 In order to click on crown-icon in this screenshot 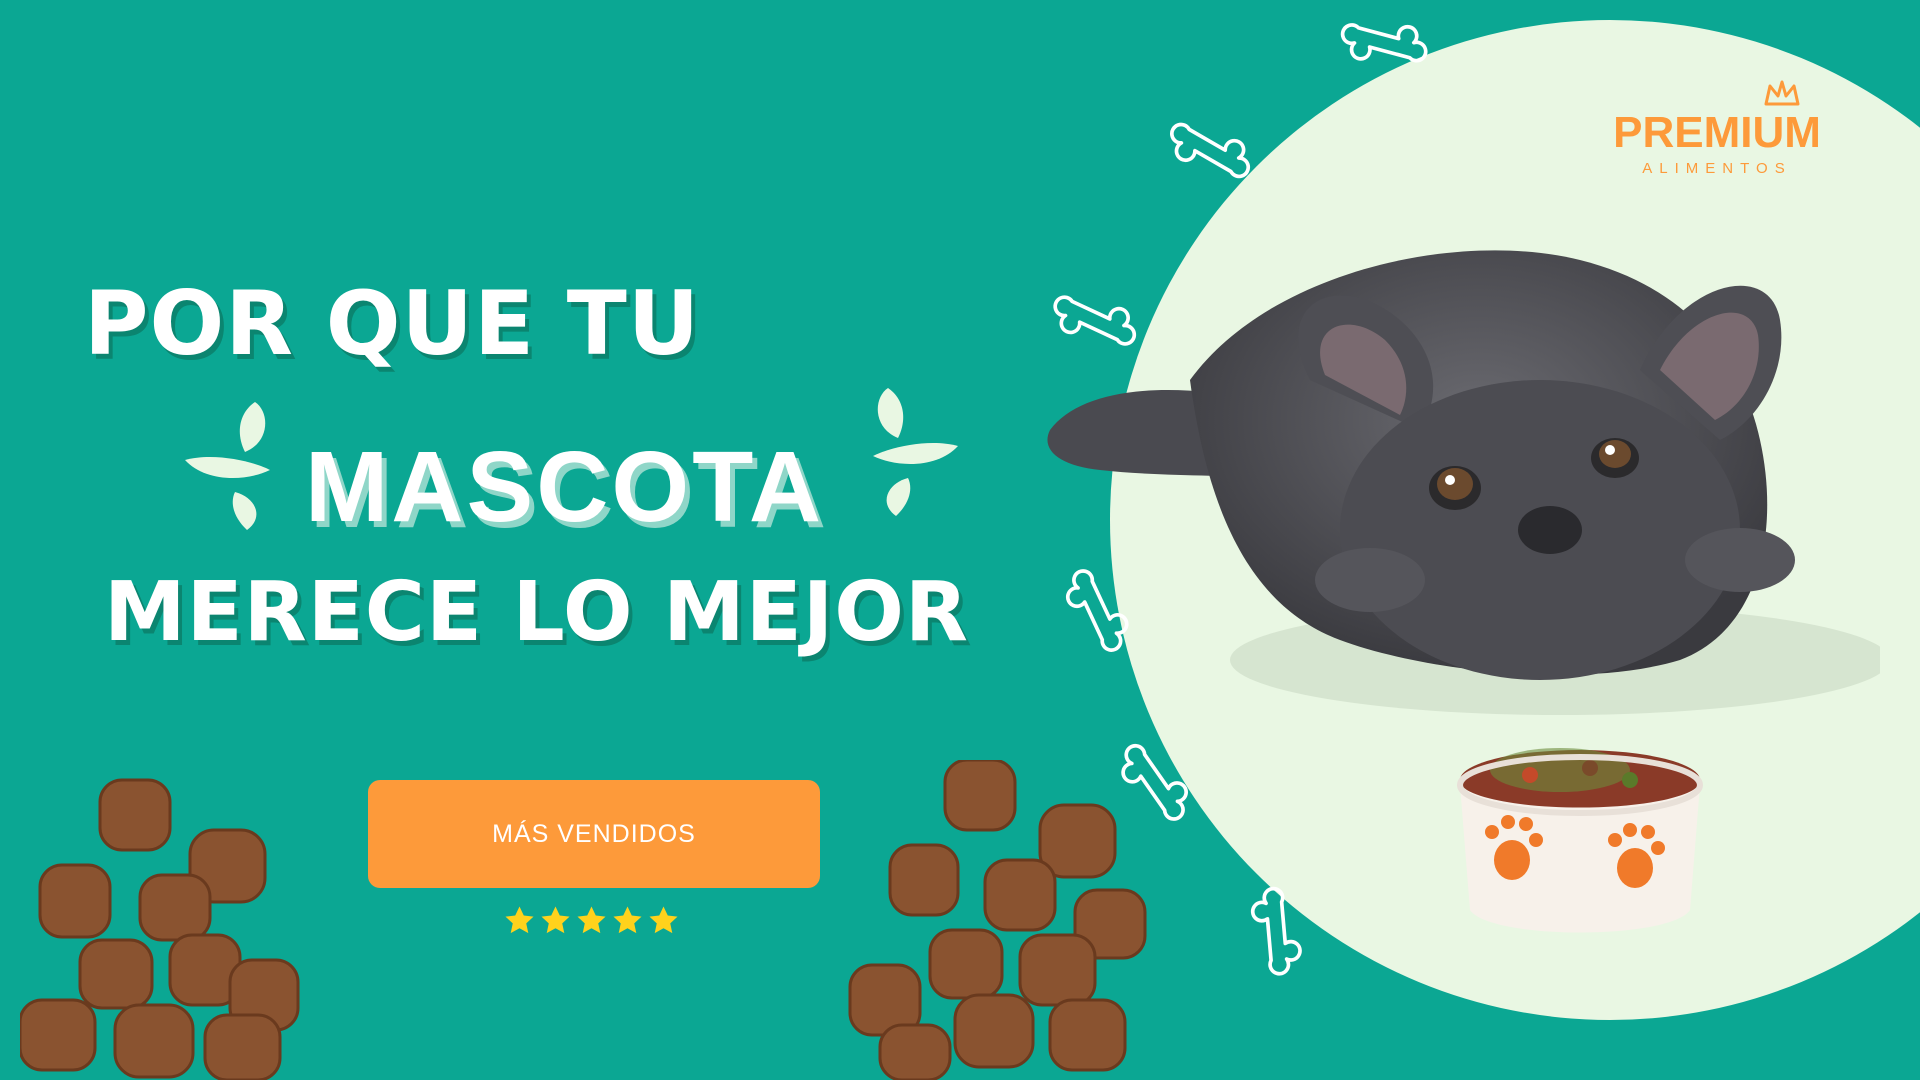, I will do `click(1782, 93)`.